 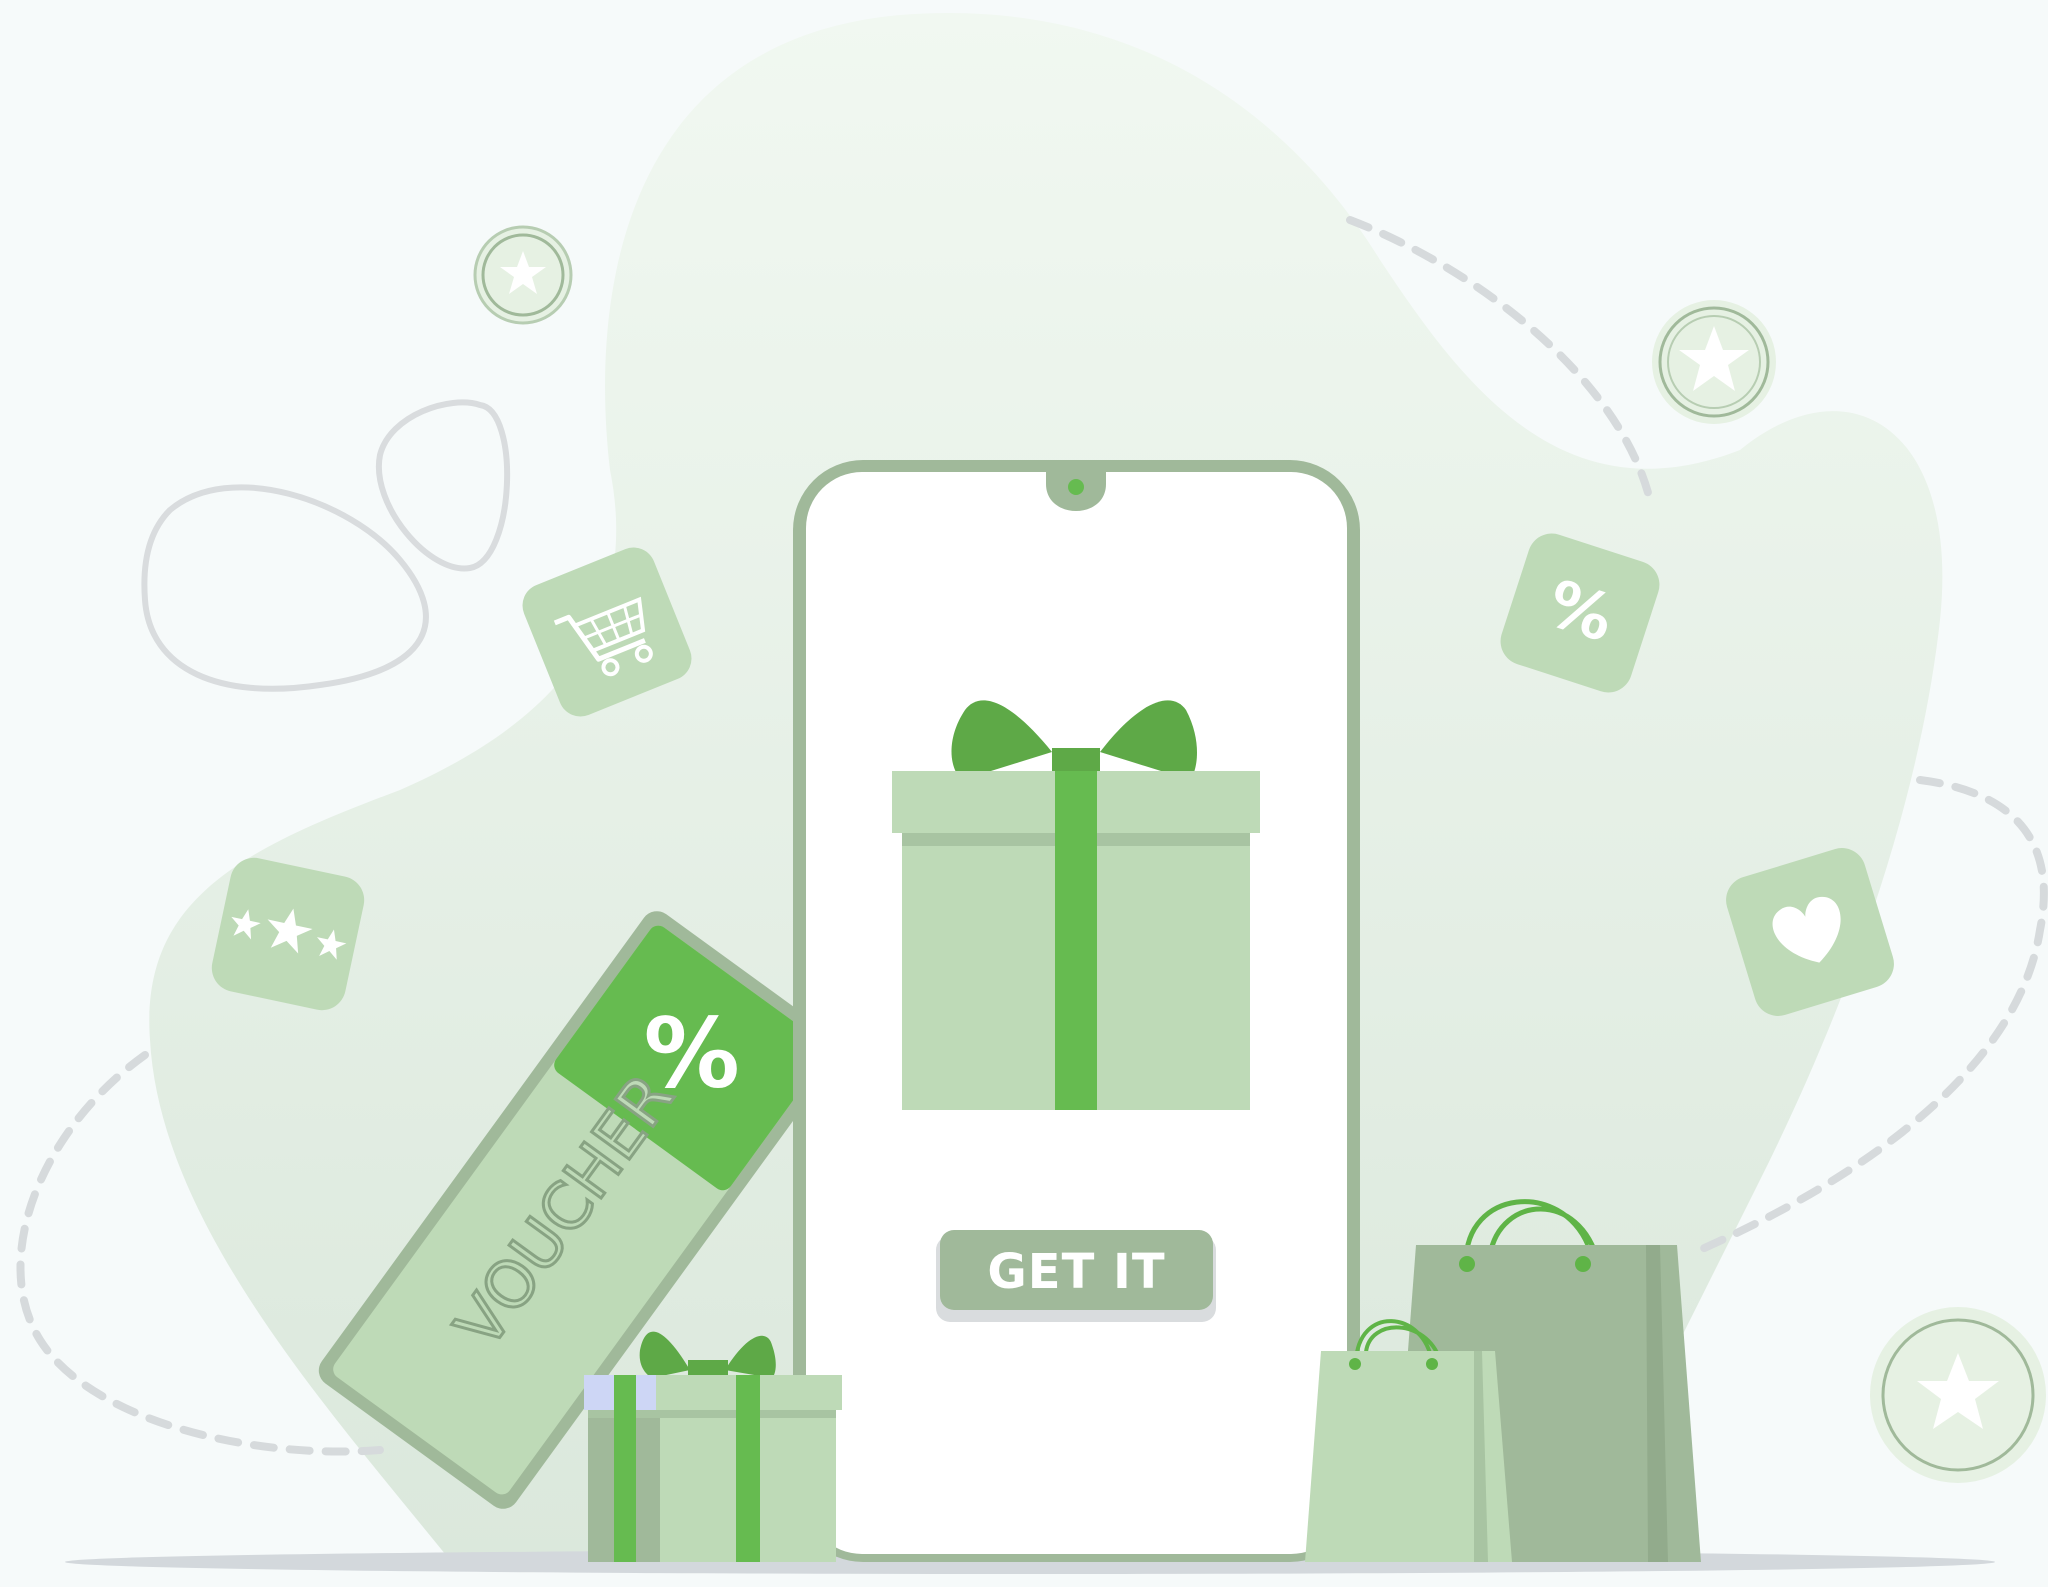 I want to click on get-it-button: GET IT, so click(x=1076, y=1272).